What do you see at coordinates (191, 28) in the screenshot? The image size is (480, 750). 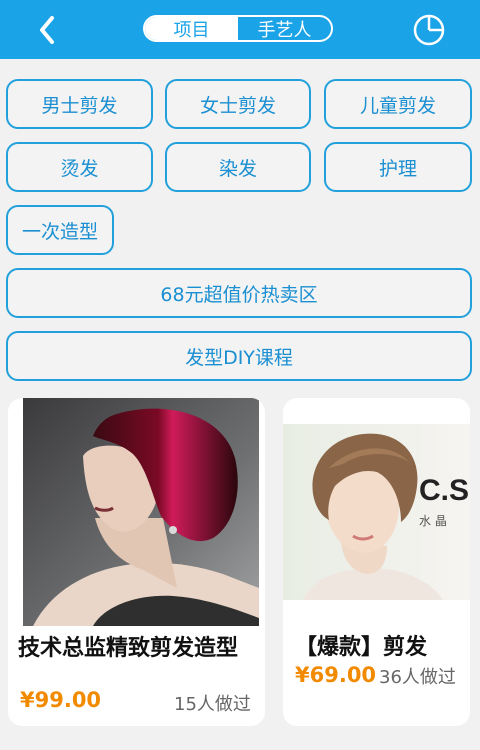 I see `tab-projects: 项目` at bounding box center [191, 28].